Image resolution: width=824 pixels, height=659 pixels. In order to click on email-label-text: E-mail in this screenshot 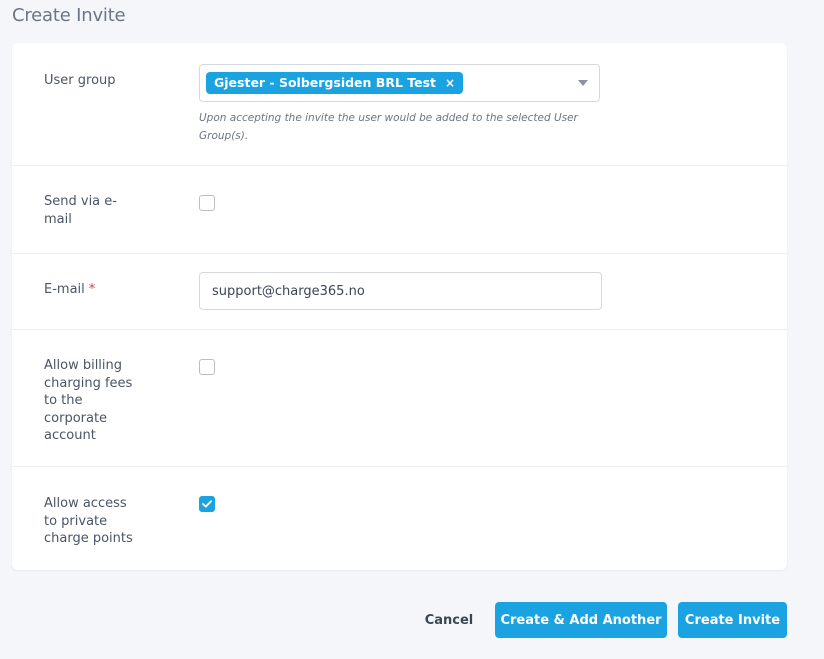, I will do `click(64, 289)`.